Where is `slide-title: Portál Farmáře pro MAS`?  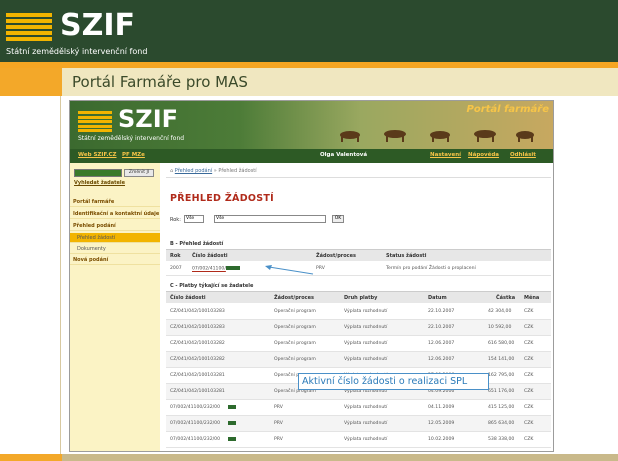
slide-title: Portál Farmáře pro MAS is located at coordinates (160, 82).